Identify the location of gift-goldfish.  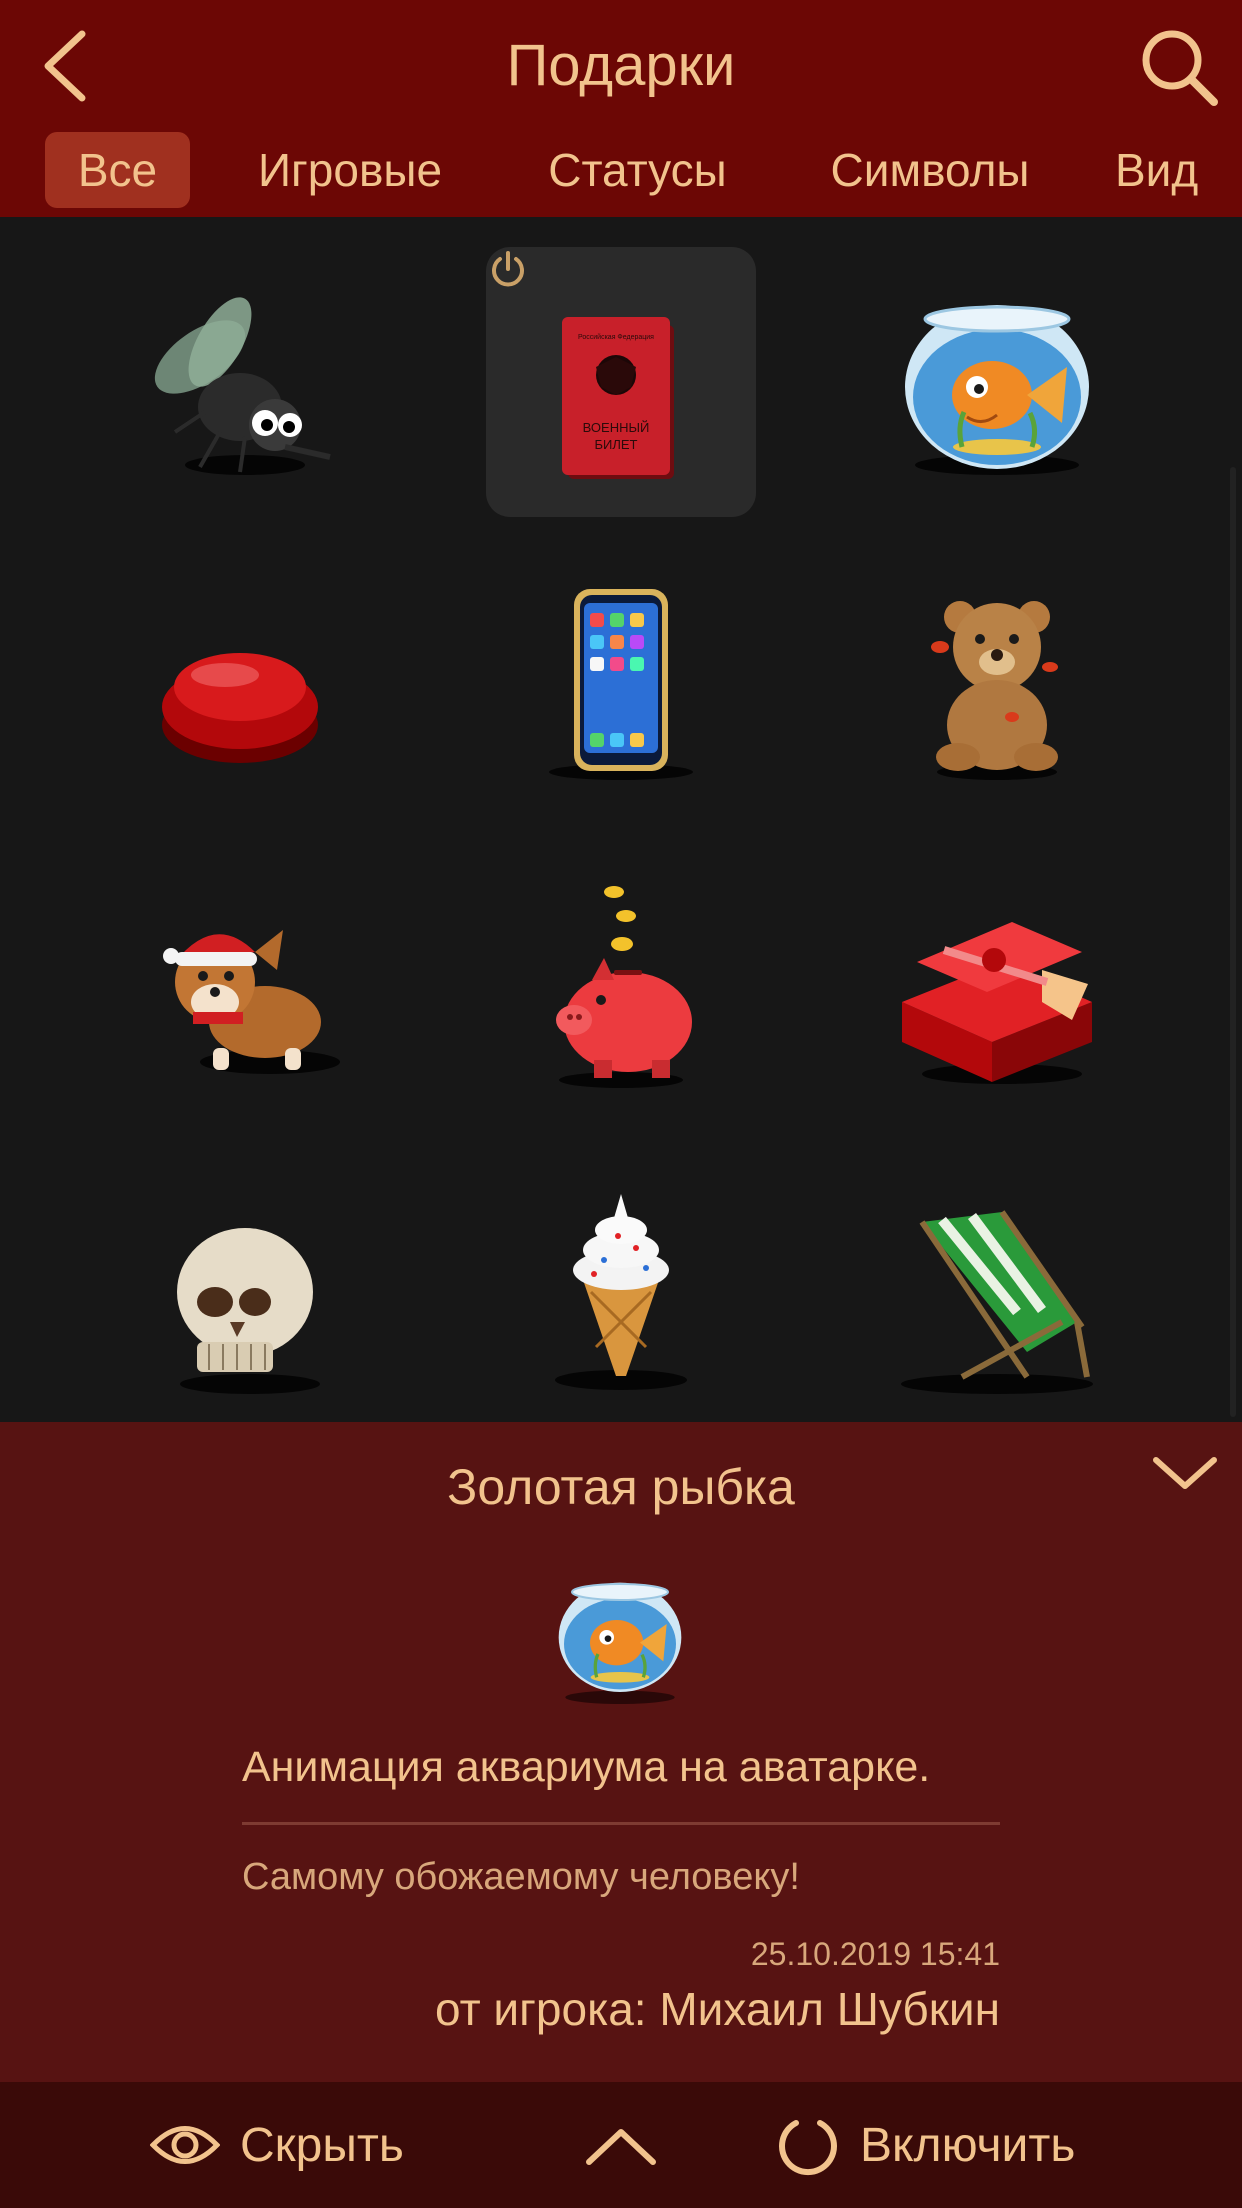
(997, 382).